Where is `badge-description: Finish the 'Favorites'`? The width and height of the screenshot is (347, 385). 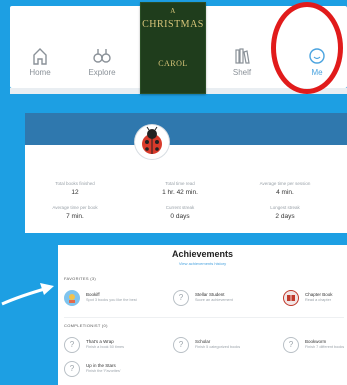
badge-description: Finish the 'Favorites' is located at coordinates (103, 371).